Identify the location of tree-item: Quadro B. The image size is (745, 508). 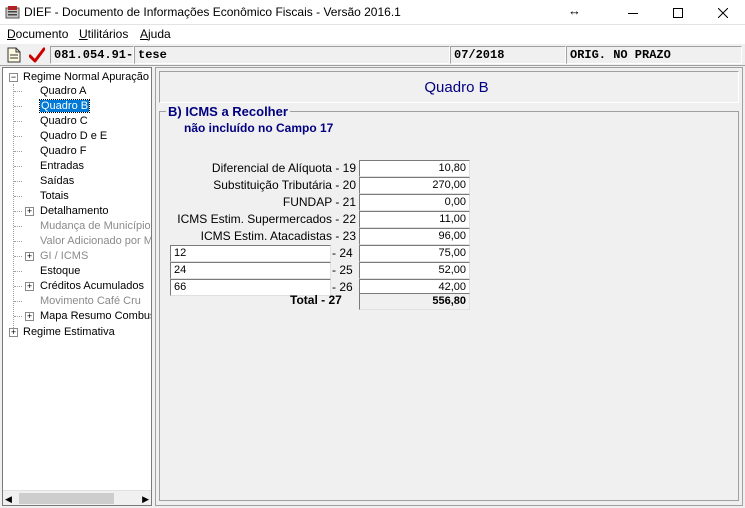
(64, 106).